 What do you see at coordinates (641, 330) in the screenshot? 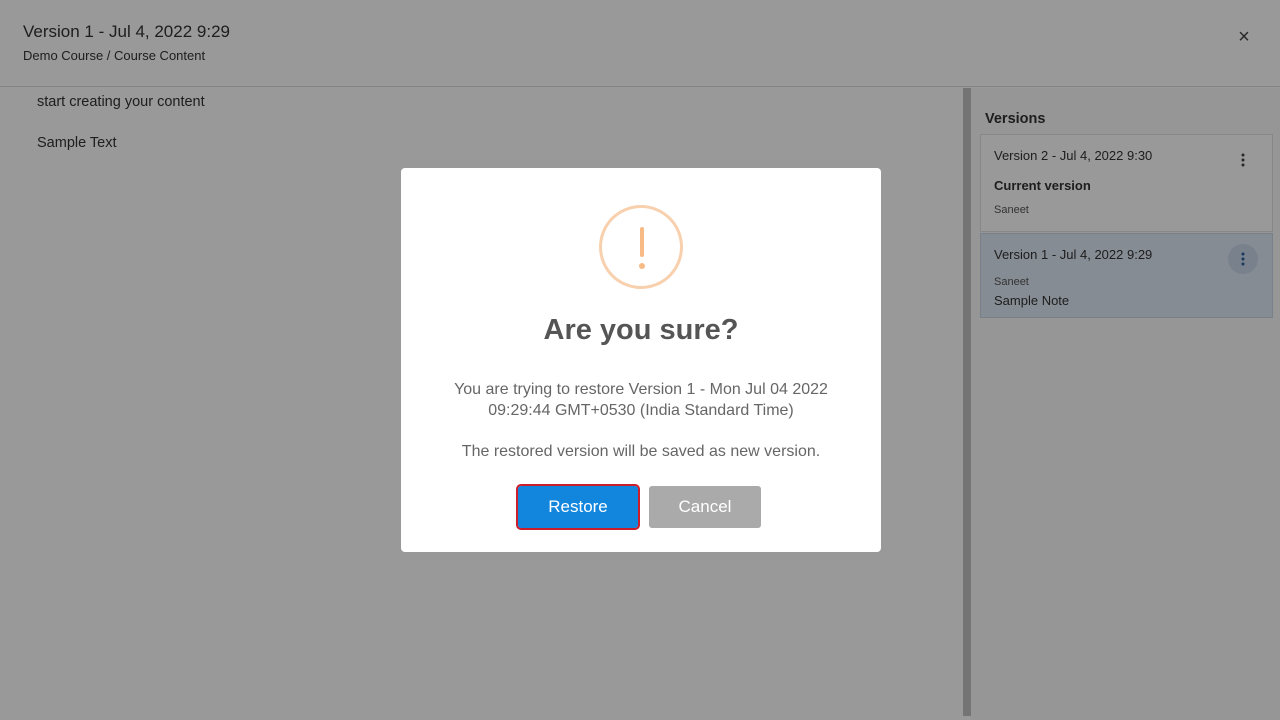
I see `dialog-title: Are you sure?` at bounding box center [641, 330].